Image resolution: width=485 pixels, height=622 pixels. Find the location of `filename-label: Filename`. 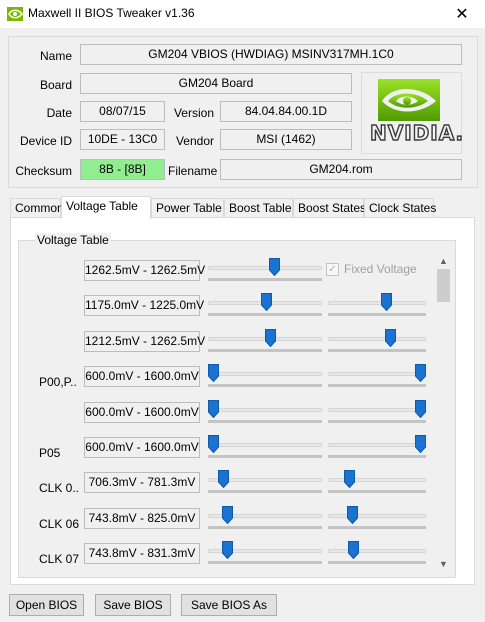

filename-label: Filename is located at coordinates (193, 171).